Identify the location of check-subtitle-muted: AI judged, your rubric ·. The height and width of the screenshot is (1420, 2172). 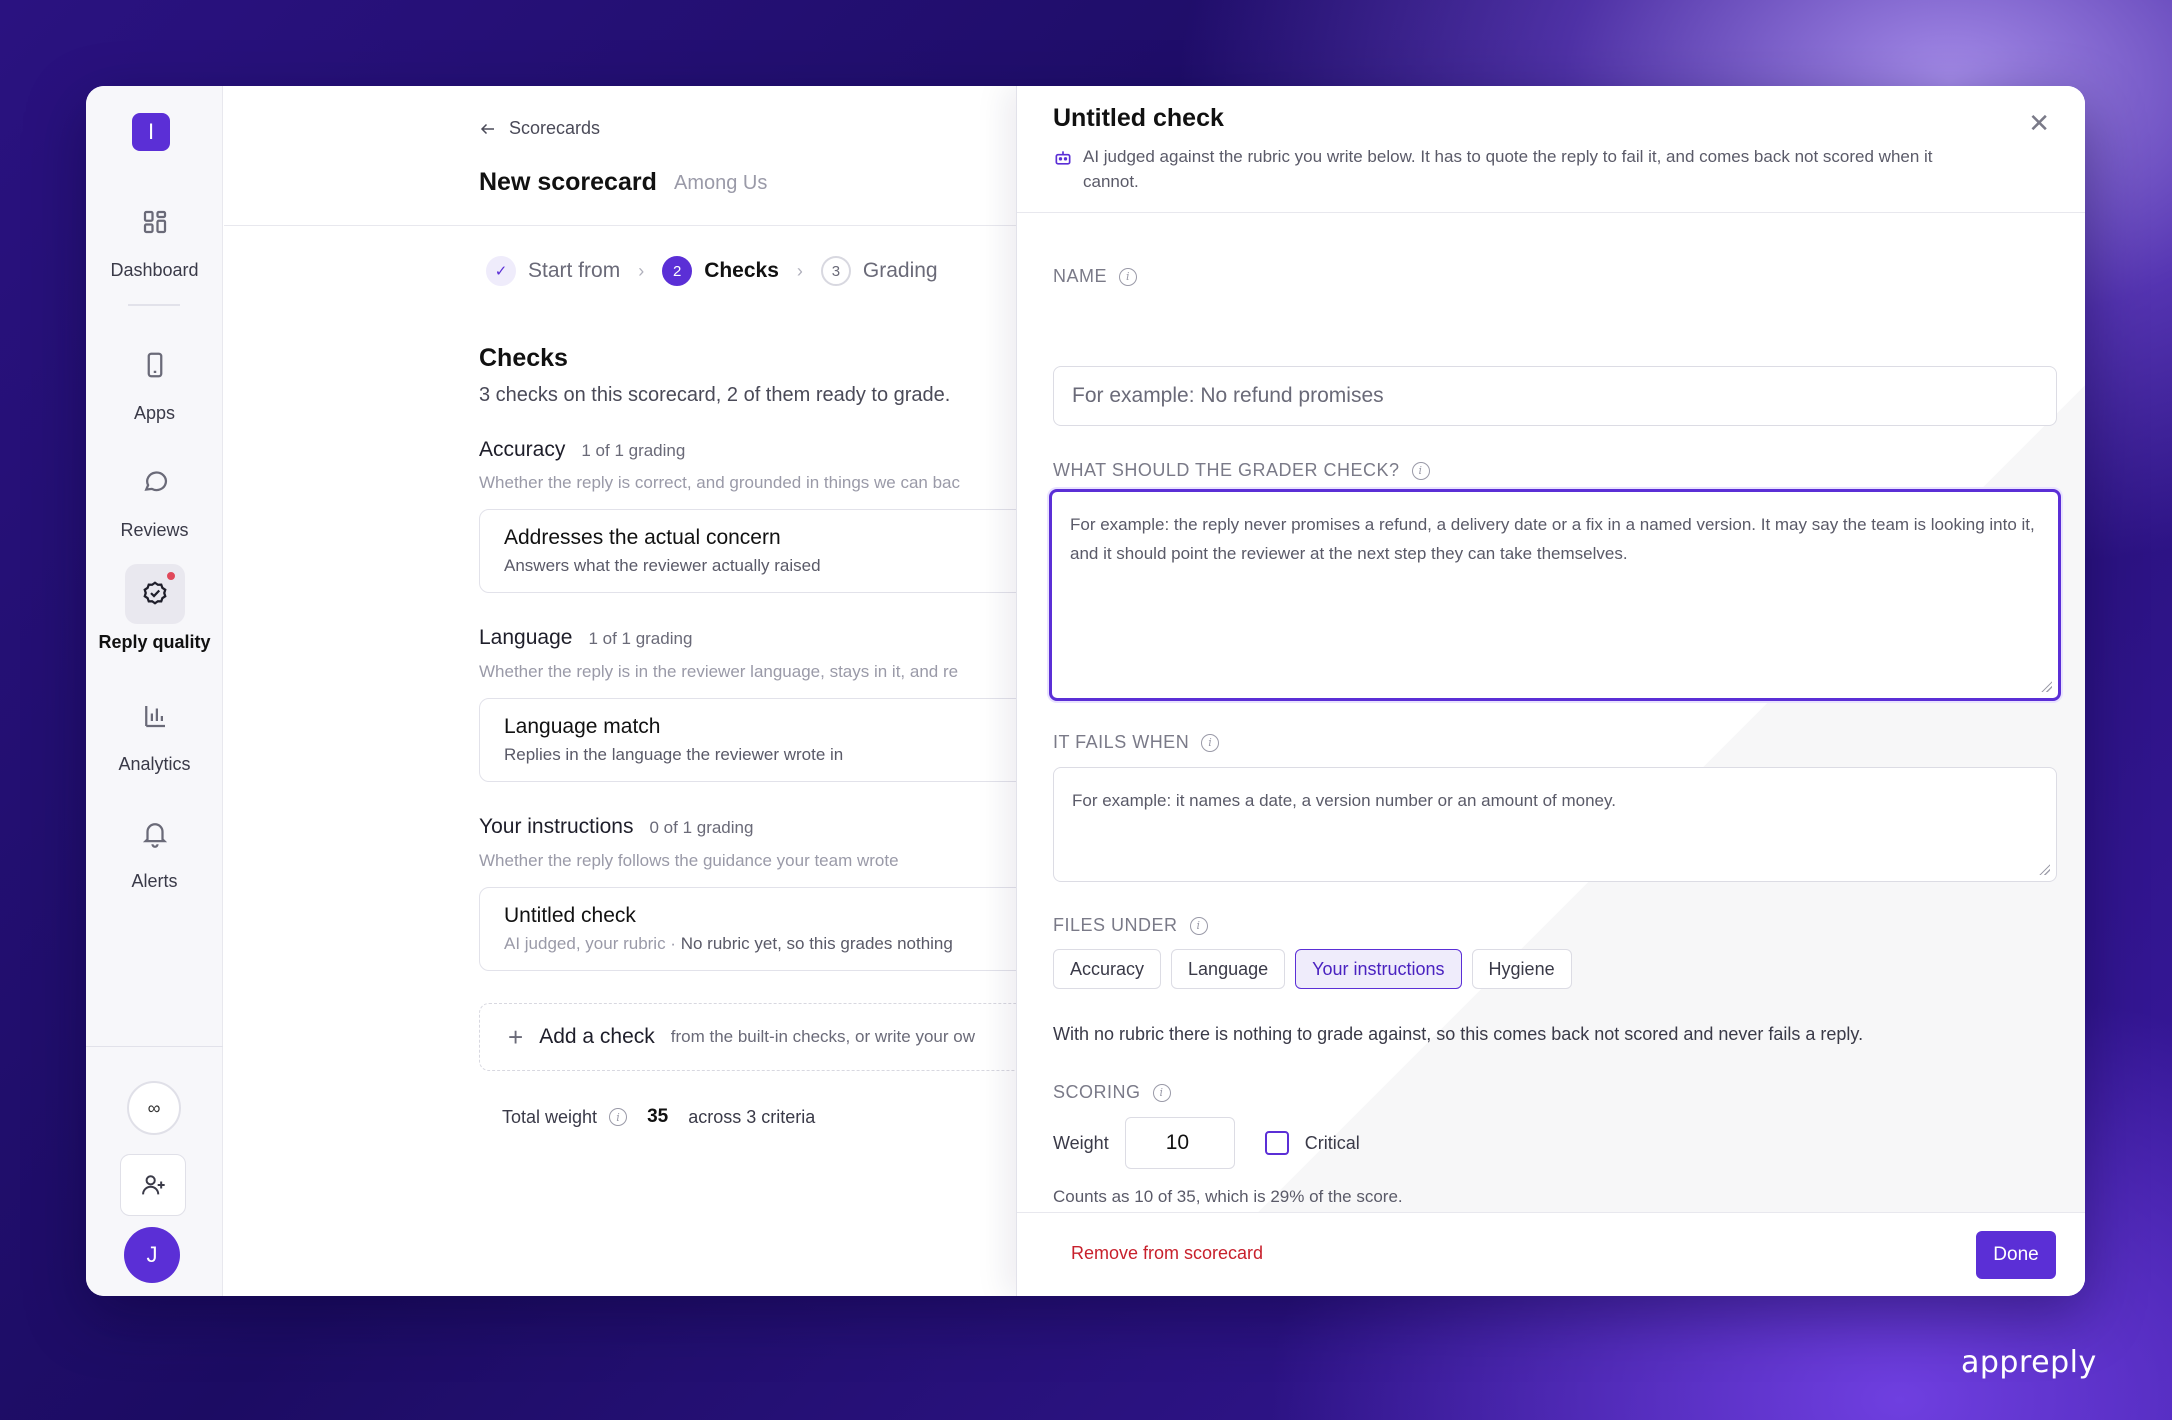
(592, 943).